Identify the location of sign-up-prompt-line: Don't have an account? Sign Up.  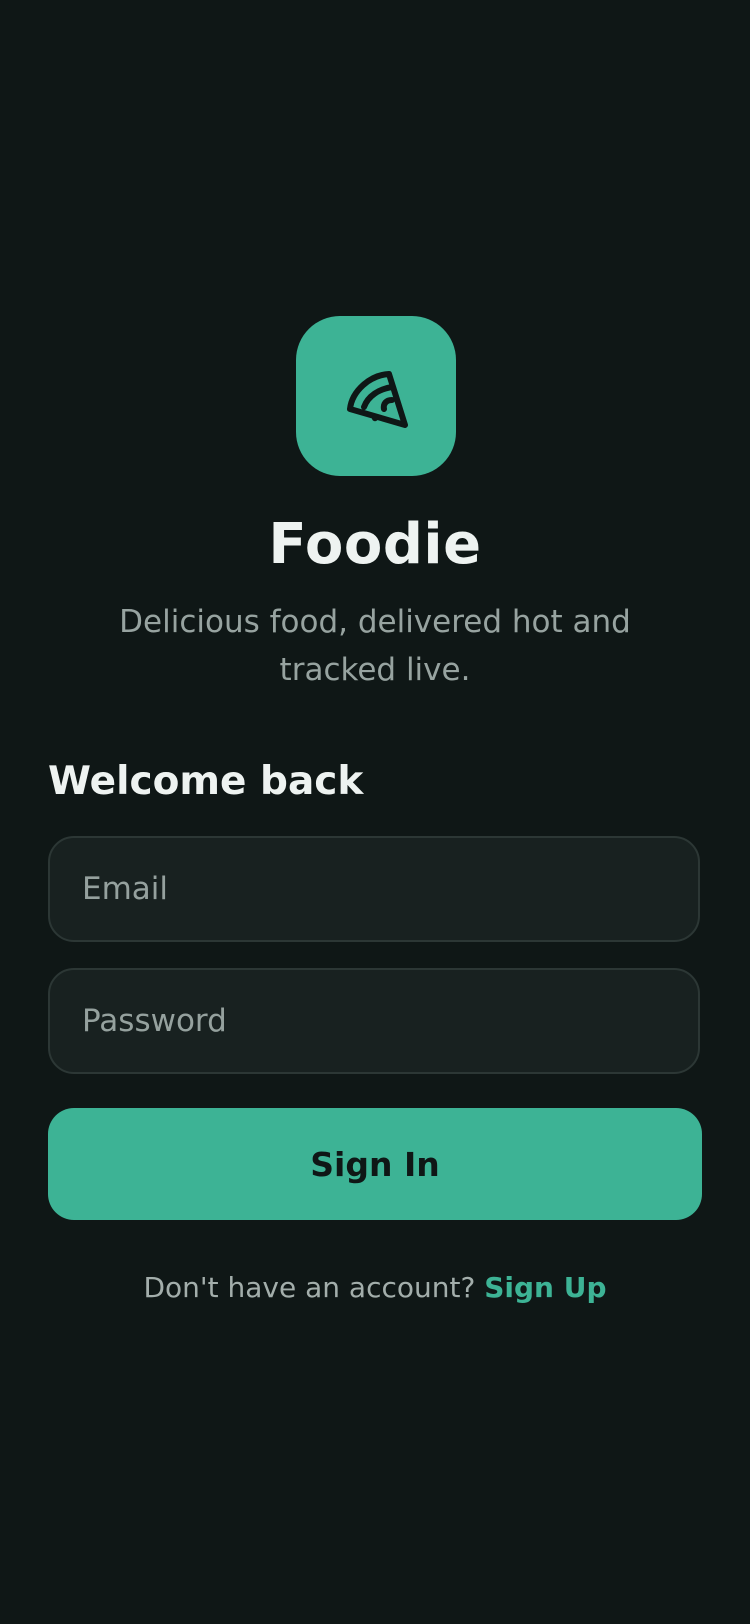
(375, 1288).